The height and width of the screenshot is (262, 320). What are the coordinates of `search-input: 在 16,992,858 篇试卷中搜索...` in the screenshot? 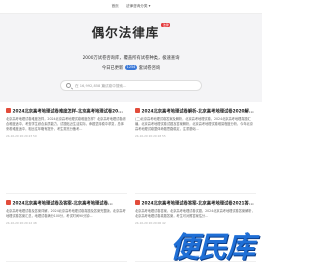 It's located at (100, 86).